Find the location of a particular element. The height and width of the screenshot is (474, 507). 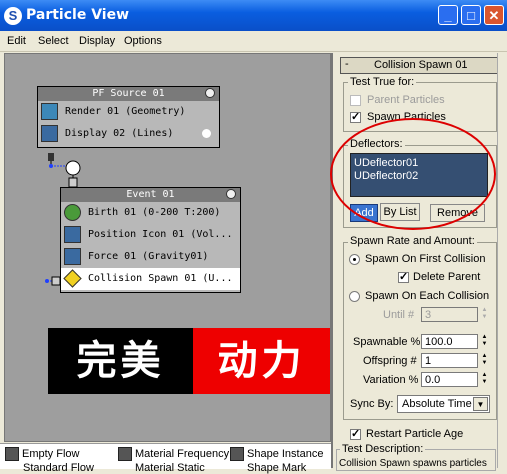

restart-particle-age-checkbox is located at coordinates (355, 433).